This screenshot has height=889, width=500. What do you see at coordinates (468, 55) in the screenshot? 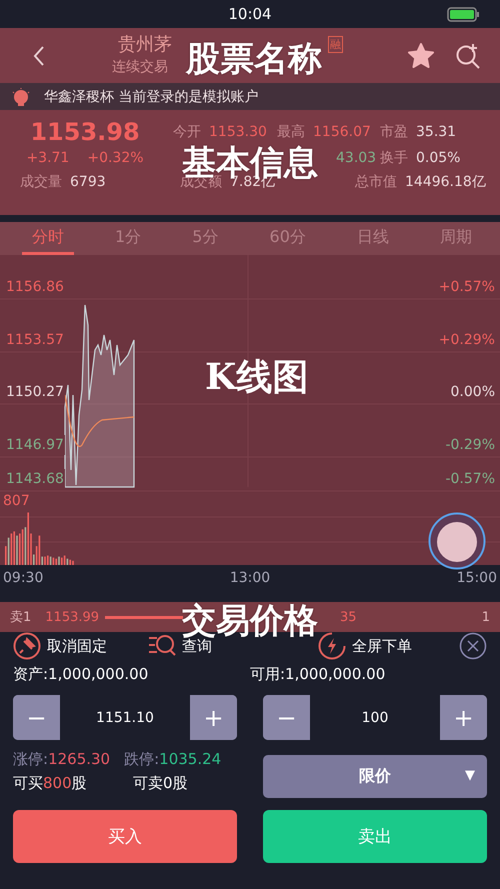
I see `add-search-icon` at bounding box center [468, 55].